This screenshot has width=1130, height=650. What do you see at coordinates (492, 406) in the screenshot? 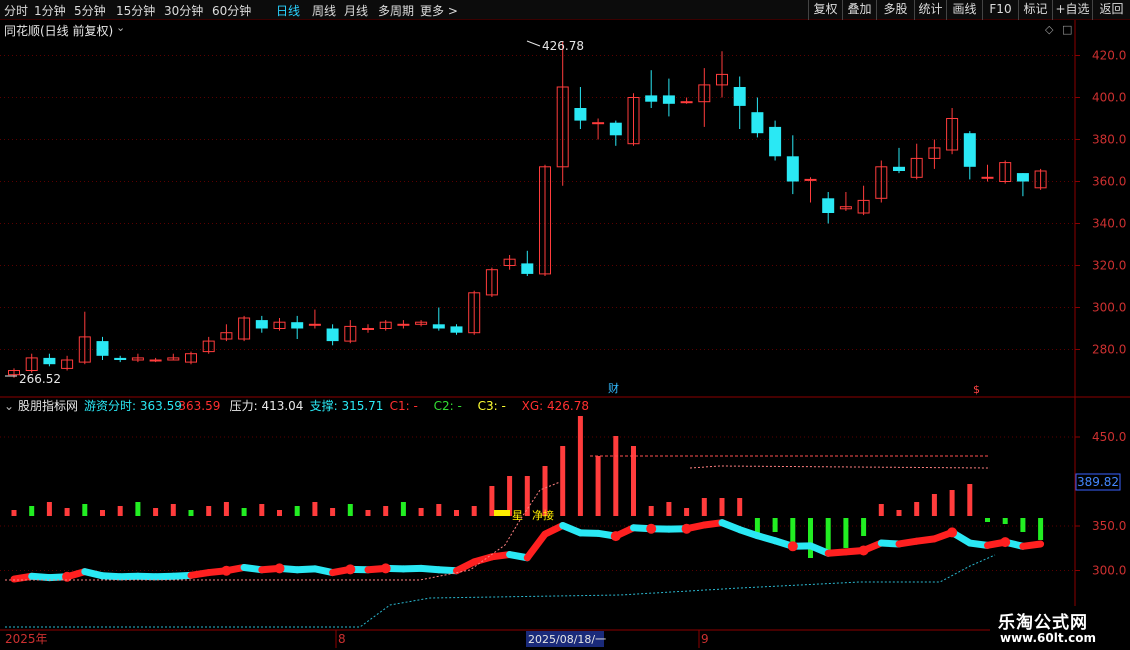
I see `indicator-value-6: C3: -` at bounding box center [492, 406].